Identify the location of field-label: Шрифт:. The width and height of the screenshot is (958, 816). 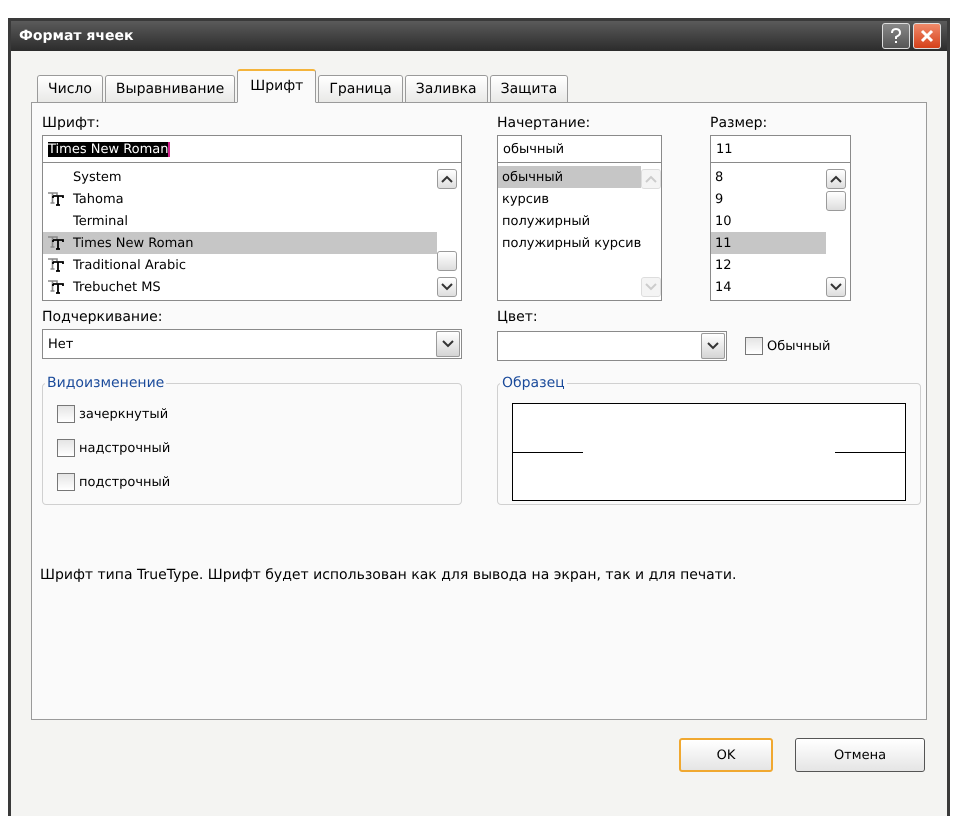
(71, 123).